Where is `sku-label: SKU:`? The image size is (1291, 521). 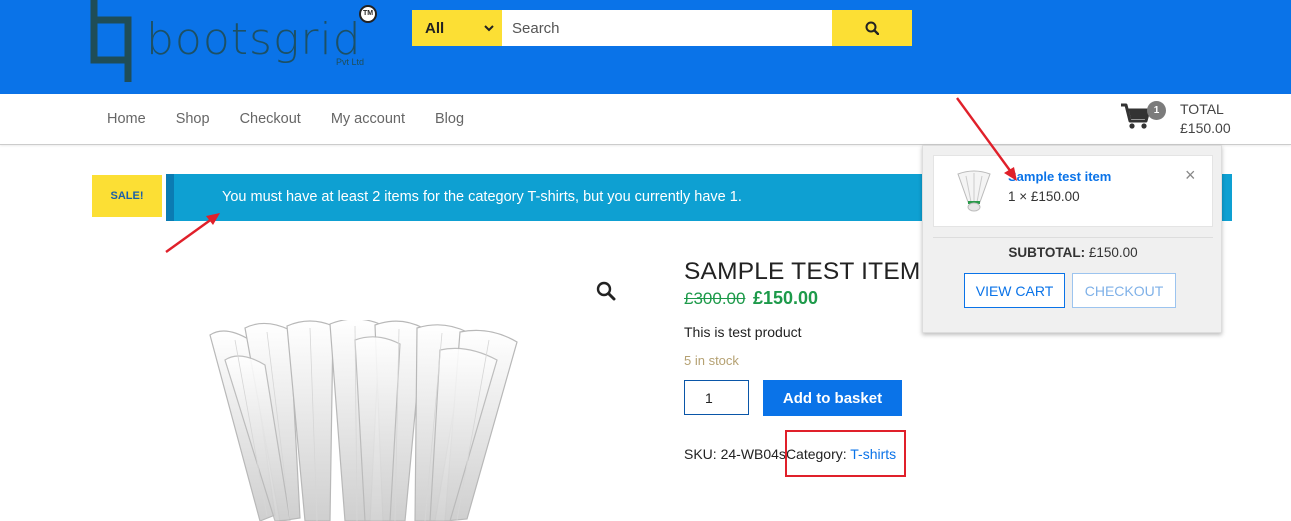 sku-label: SKU: is located at coordinates (700, 454).